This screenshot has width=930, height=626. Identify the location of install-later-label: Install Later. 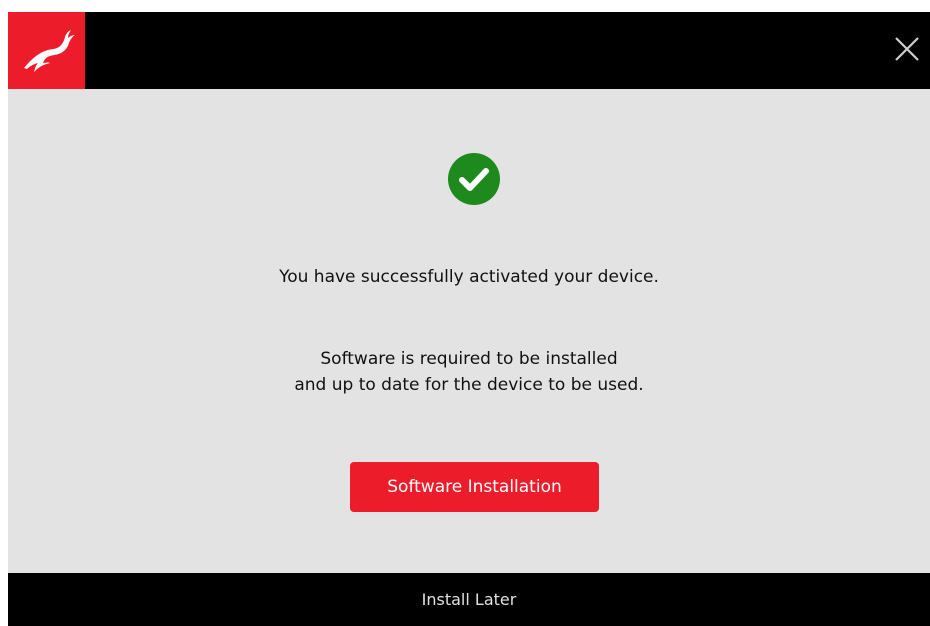
(469, 599).